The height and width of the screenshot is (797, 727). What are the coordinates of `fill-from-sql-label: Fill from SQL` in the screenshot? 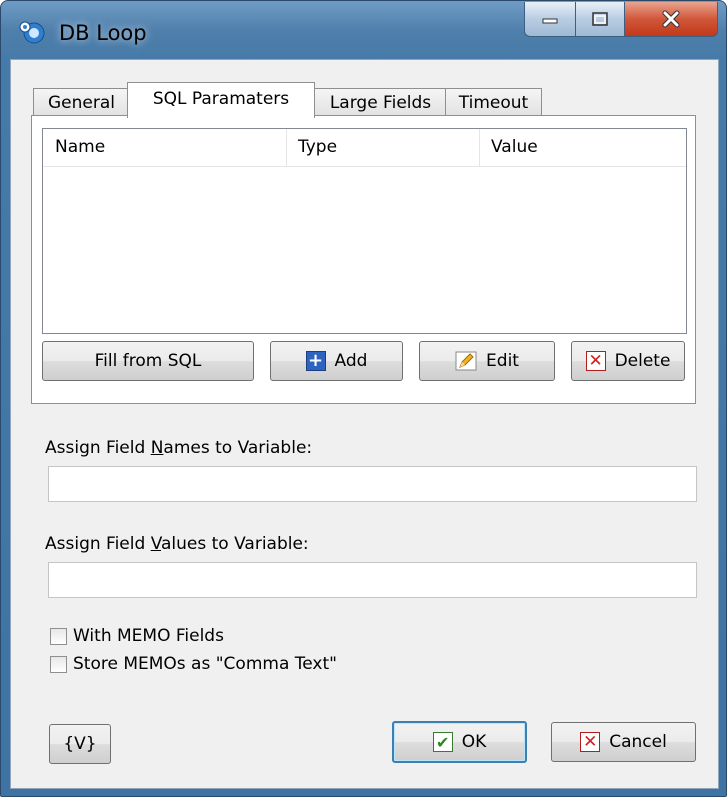 It's located at (148, 361).